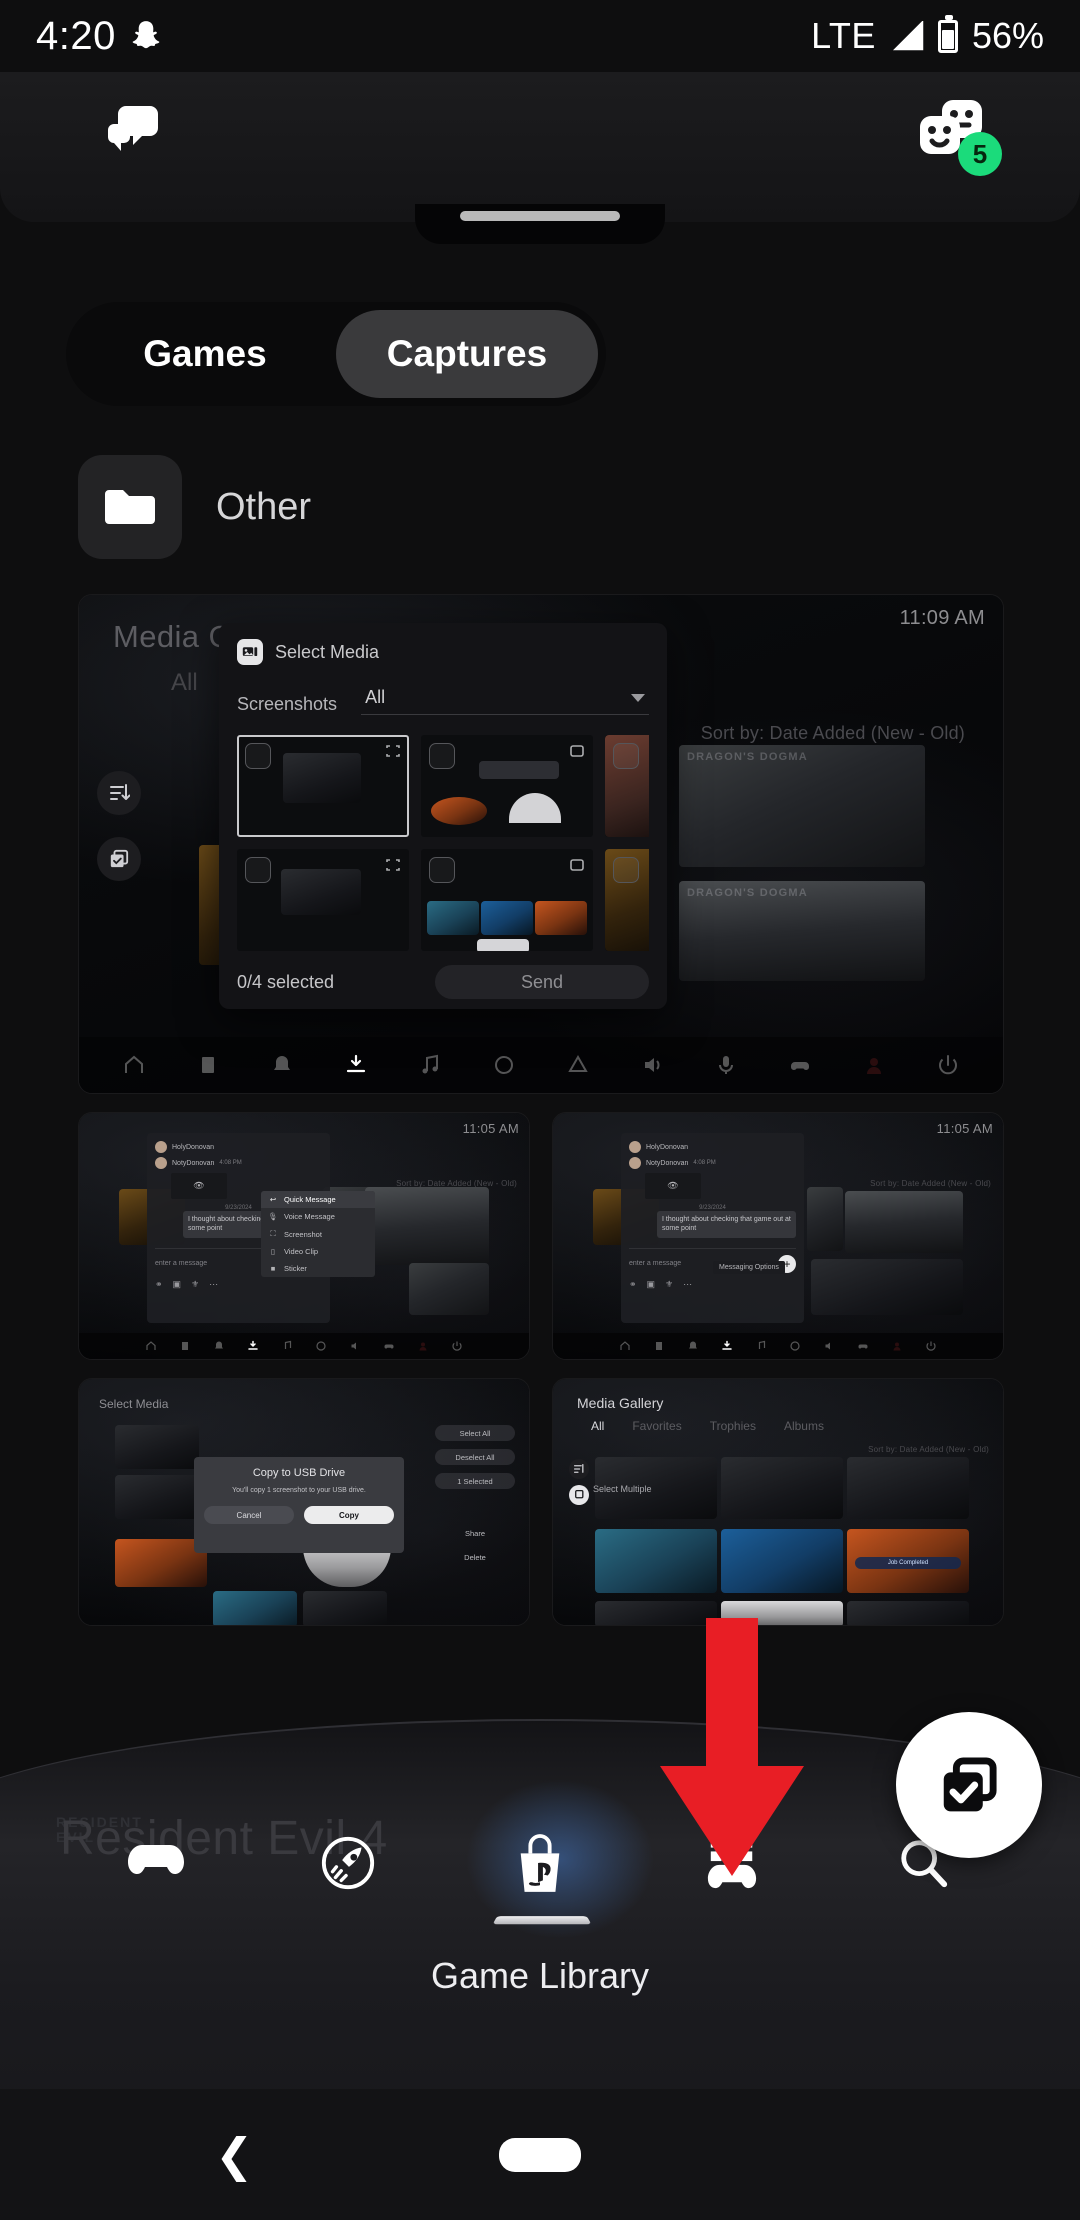 The height and width of the screenshot is (2220, 1080). Describe the element at coordinates (467, 354) in the screenshot. I see `tab-captures: Captures` at that location.